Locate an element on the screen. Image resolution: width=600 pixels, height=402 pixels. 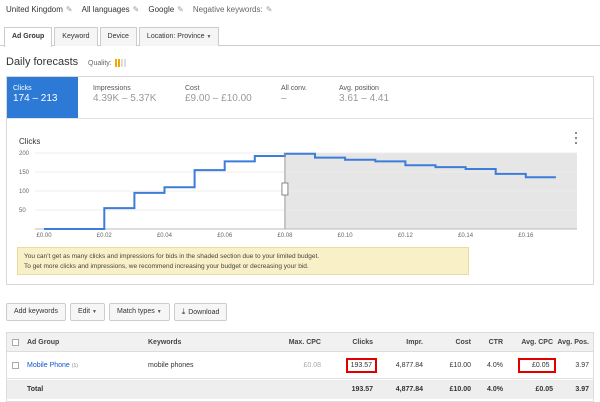
metric-clicks: Clicks 174 – 213 is located at coordinates (42, 97).